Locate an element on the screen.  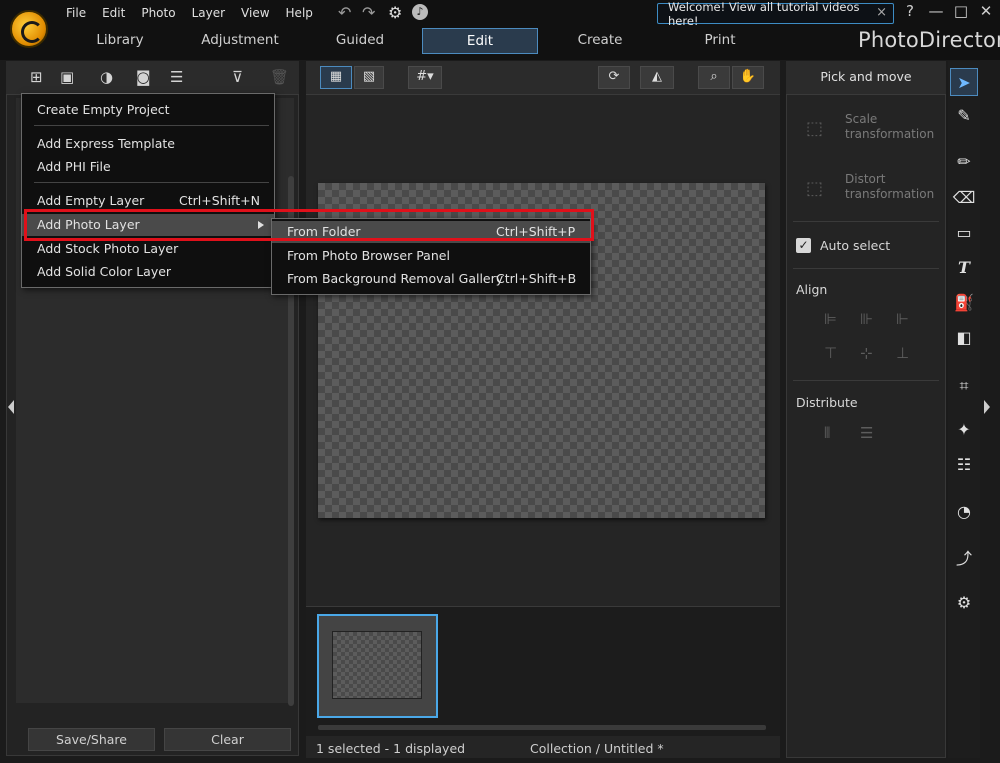
rotate-icon: ⟳ is located at coordinates (614, 77).